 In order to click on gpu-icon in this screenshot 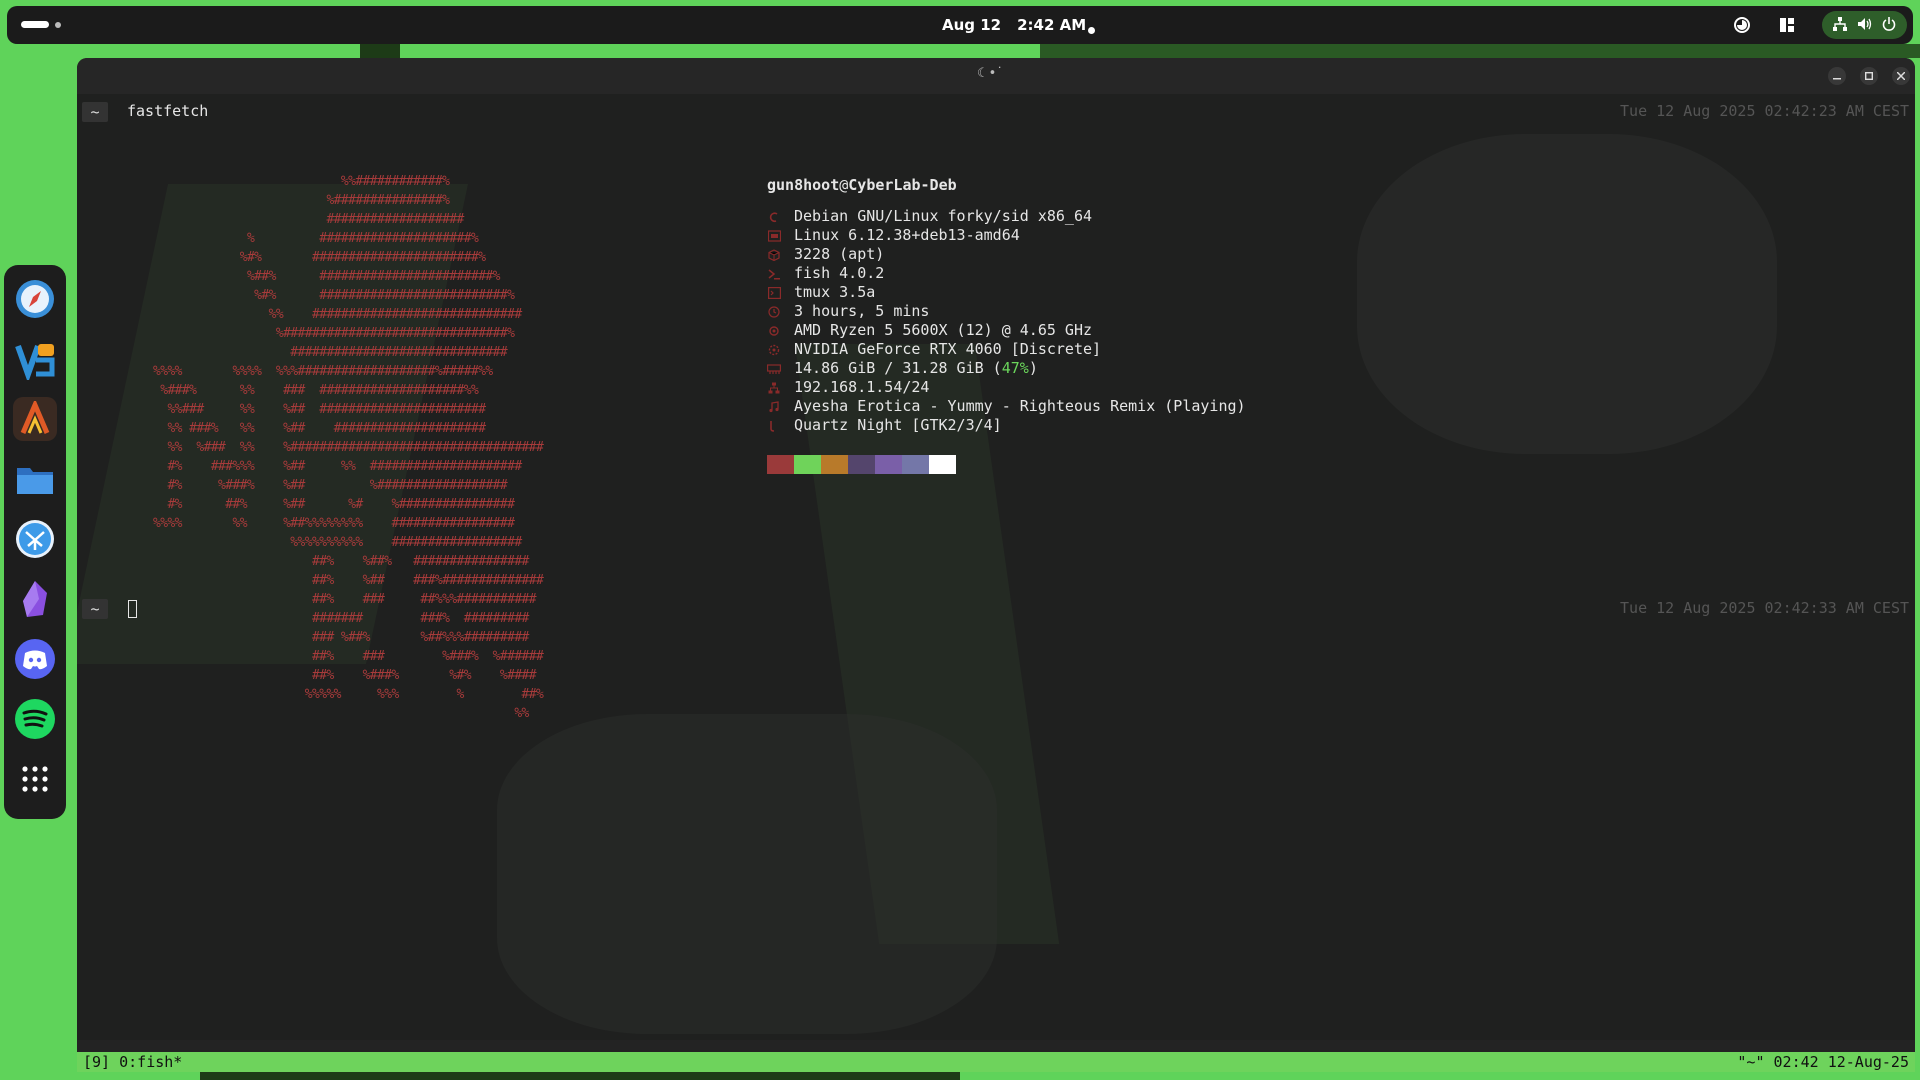, I will do `click(774, 350)`.